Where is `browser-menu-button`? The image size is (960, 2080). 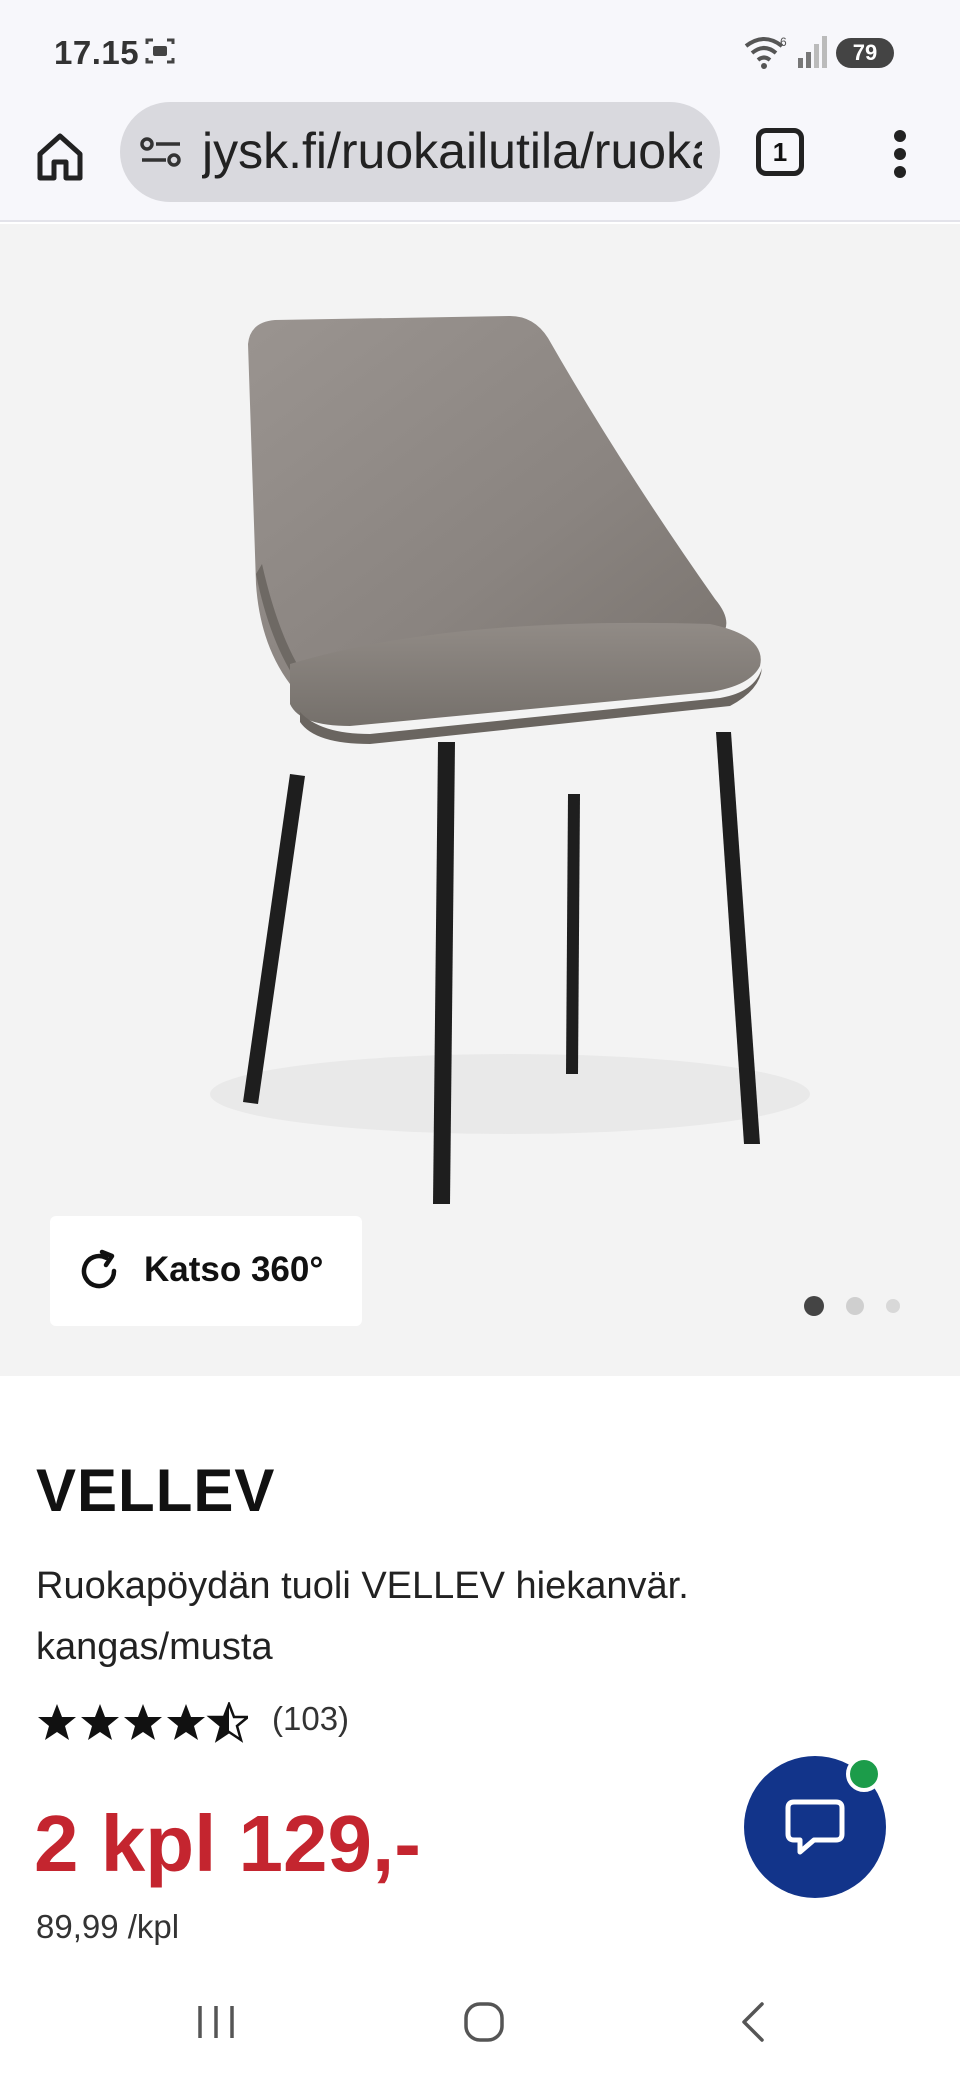
browser-menu-button is located at coordinates (900, 154).